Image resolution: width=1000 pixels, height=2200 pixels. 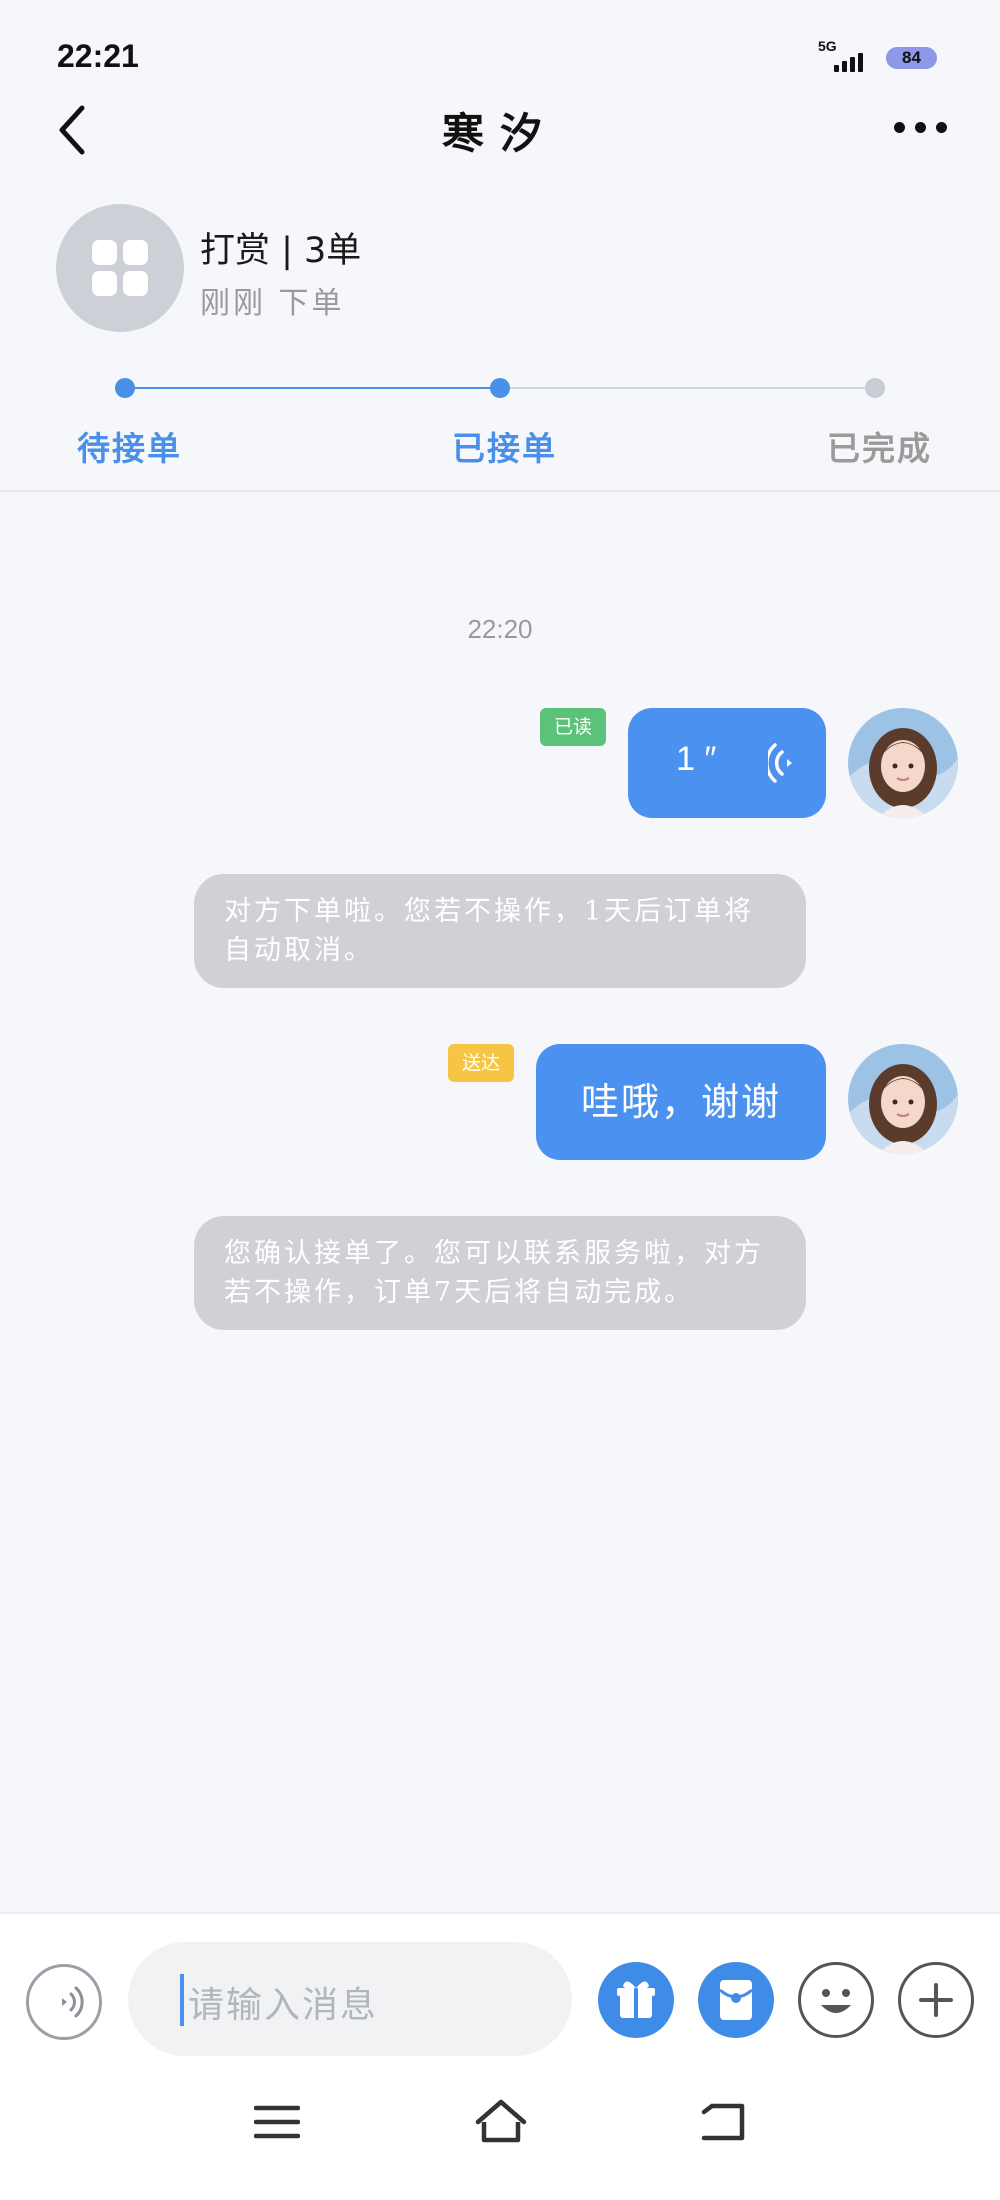 I want to click on order-icon-avatar, so click(x=120, y=268).